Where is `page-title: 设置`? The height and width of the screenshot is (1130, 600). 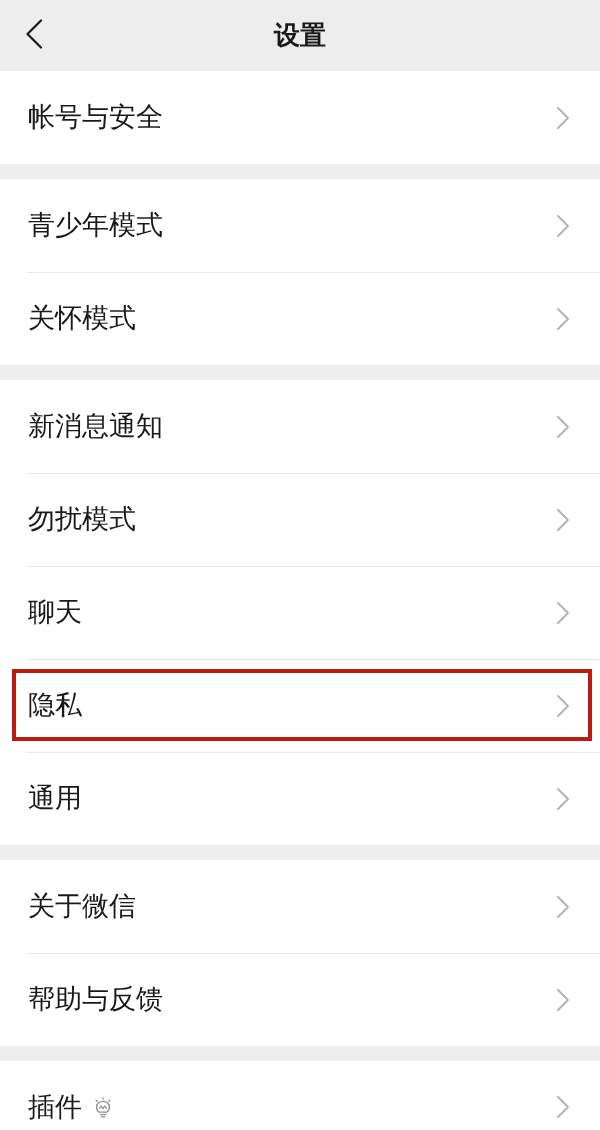 page-title: 设置 is located at coordinates (300, 35).